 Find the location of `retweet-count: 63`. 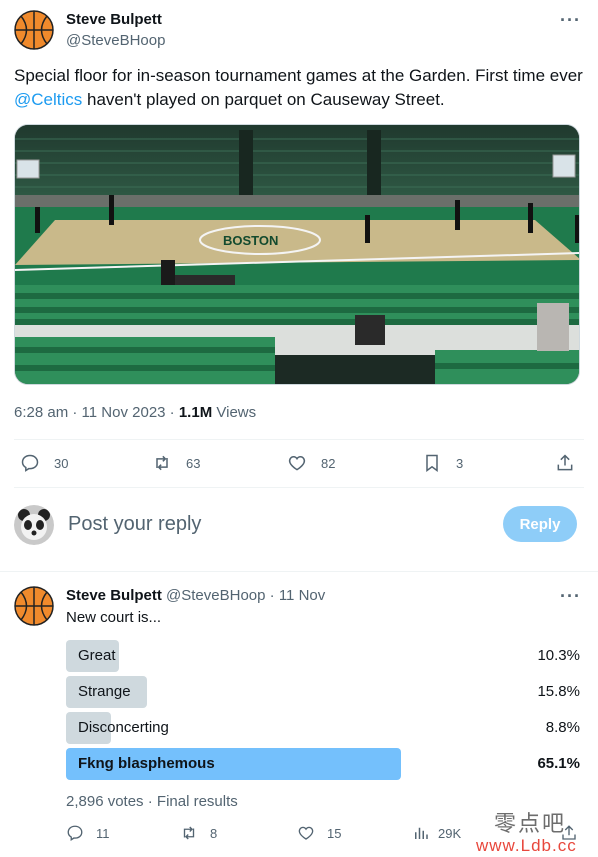

retweet-count: 63 is located at coordinates (193, 463).